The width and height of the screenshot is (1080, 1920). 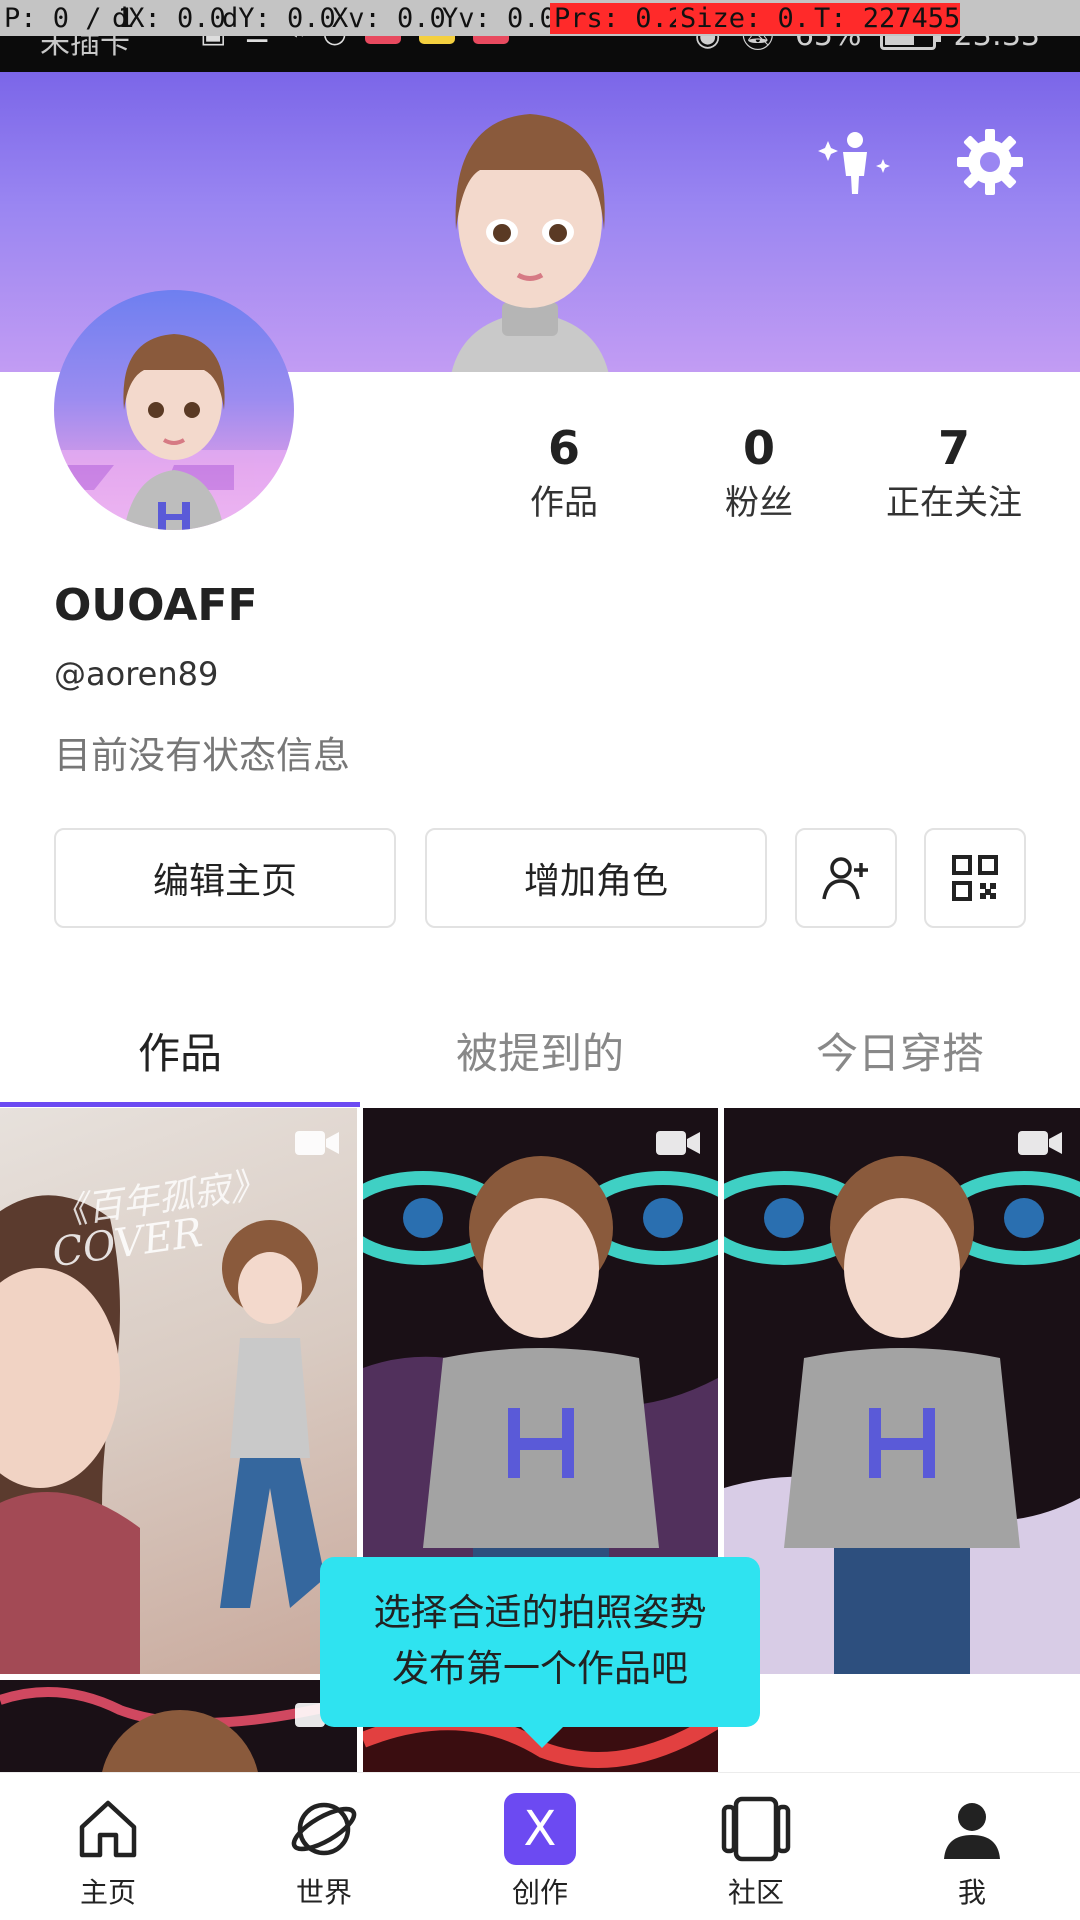 I want to click on debug-yv: Yv: 0.0, so click(x=499, y=18).